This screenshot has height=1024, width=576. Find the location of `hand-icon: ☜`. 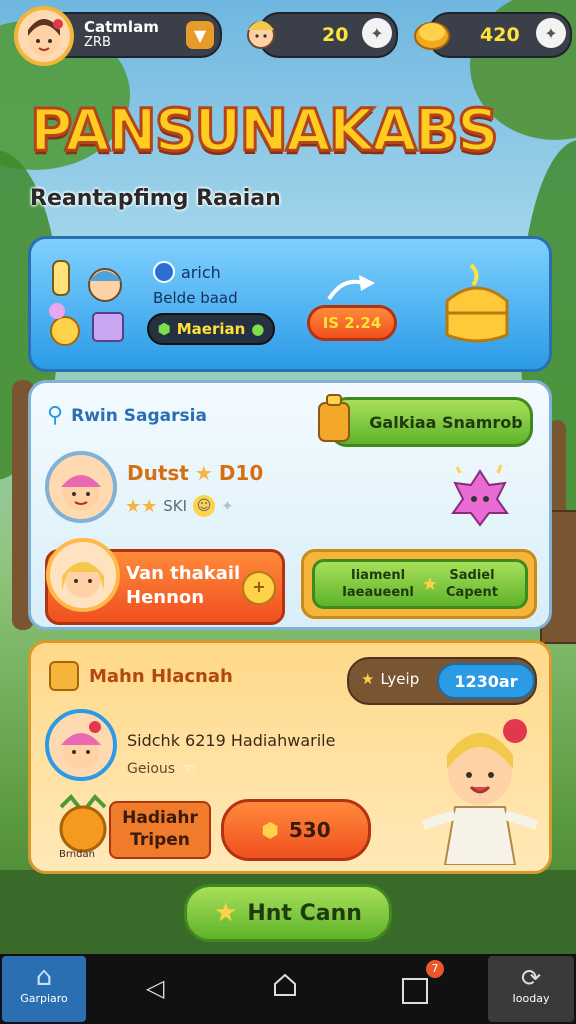

hand-icon: ☜ is located at coordinates (188, 768).